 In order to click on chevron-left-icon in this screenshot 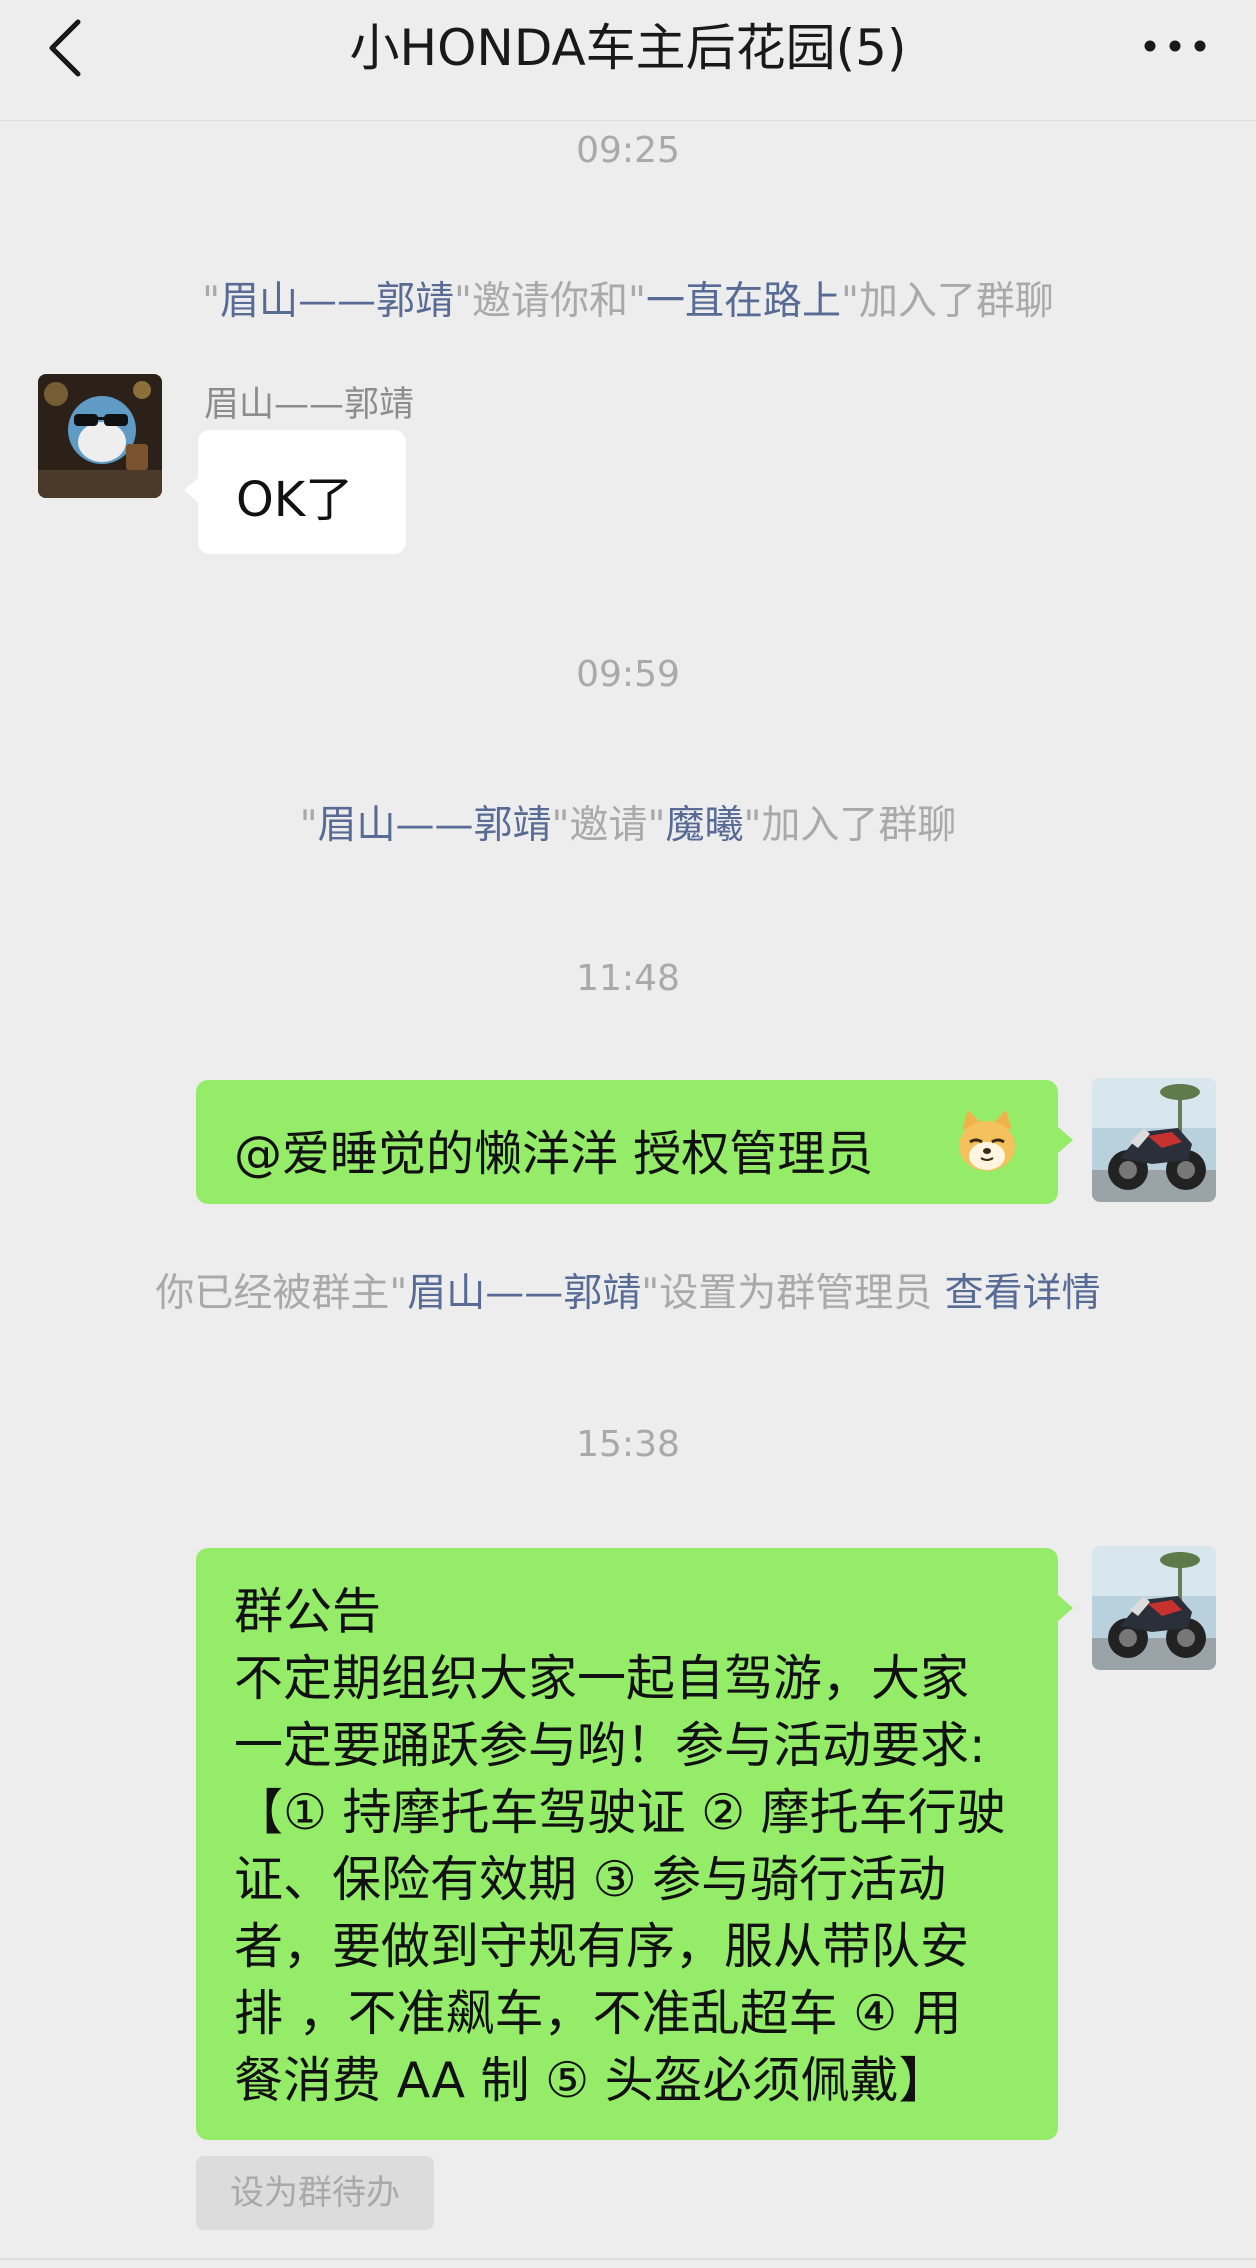, I will do `click(65, 48)`.